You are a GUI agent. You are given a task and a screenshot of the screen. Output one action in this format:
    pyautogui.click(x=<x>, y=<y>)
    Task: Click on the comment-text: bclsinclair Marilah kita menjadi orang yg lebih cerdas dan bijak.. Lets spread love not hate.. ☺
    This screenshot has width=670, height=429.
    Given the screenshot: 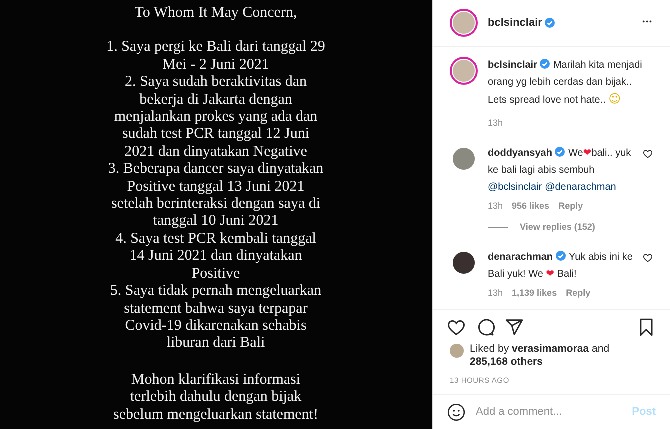 What is the action you would take?
    pyautogui.click(x=566, y=83)
    